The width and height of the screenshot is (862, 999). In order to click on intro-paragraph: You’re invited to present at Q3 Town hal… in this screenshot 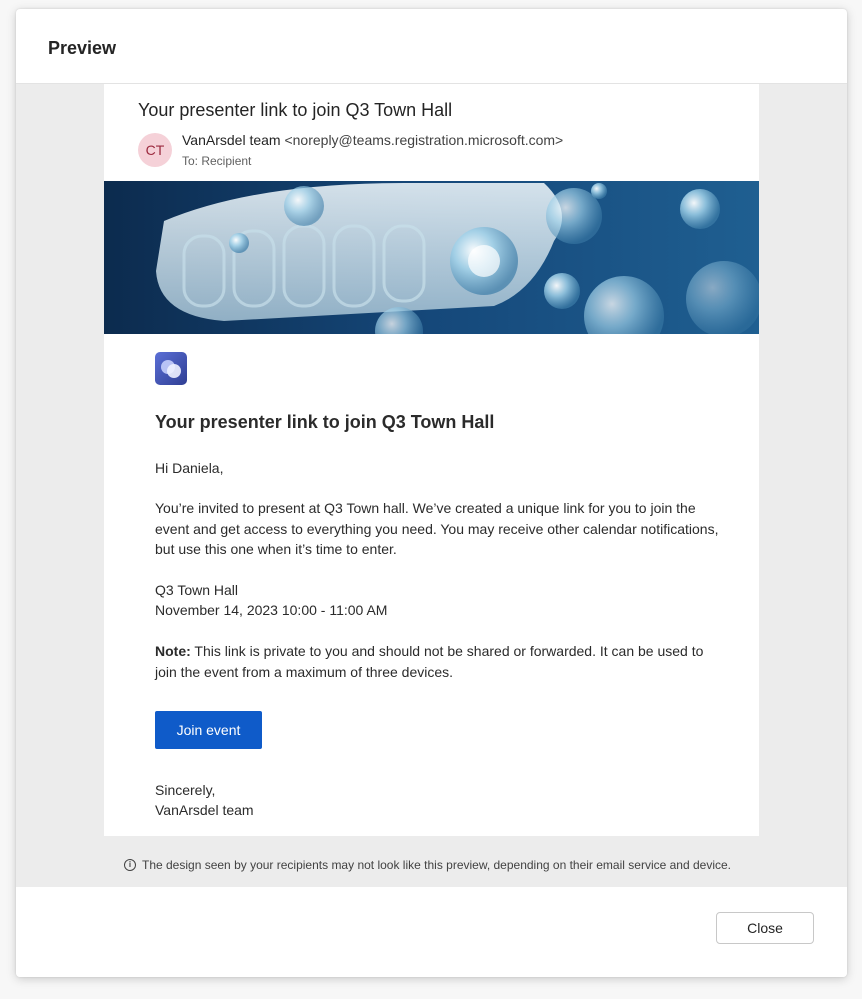, I will do `click(437, 528)`.